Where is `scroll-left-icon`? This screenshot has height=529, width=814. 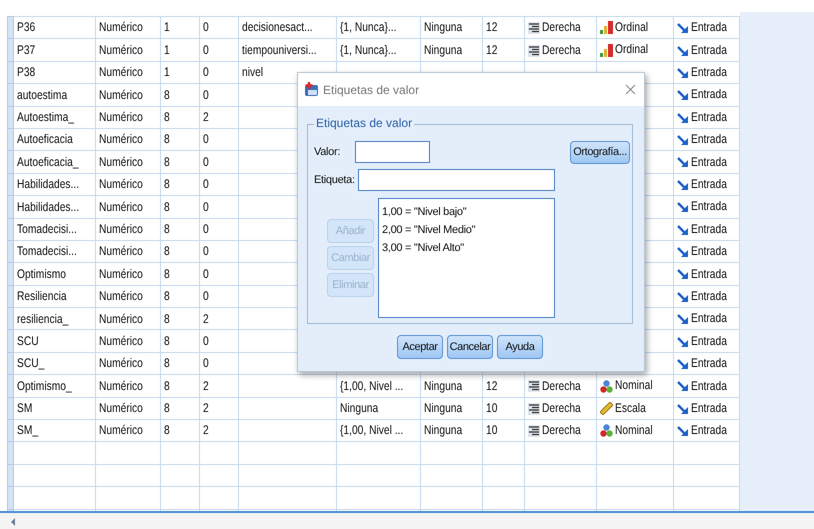 scroll-left-icon is located at coordinates (13, 522).